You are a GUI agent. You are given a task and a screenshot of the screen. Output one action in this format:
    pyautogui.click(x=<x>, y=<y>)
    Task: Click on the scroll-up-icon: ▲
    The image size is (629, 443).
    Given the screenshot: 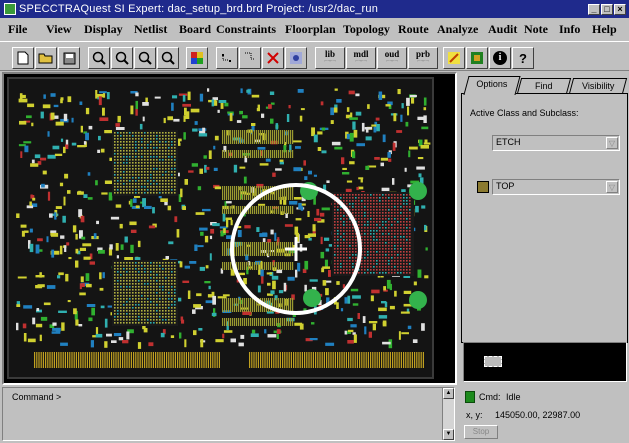 What is the action you would take?
    pyautogui.click(x=448, y=393)
    